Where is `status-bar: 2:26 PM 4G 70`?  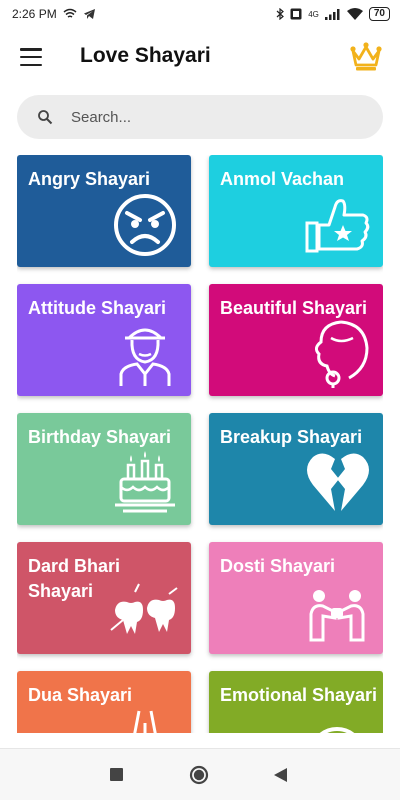
status-bar: 2:26 PM 4G 70 is located at coordinates (200, 14).